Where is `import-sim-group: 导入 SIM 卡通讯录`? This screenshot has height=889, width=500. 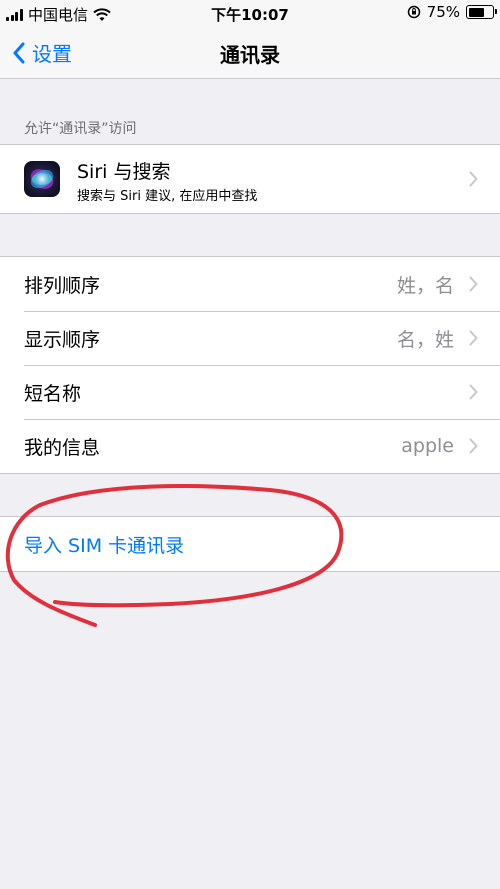
import-sim-group: 导入 SIM 卡通讯录 is located at coordinates (250, 544).